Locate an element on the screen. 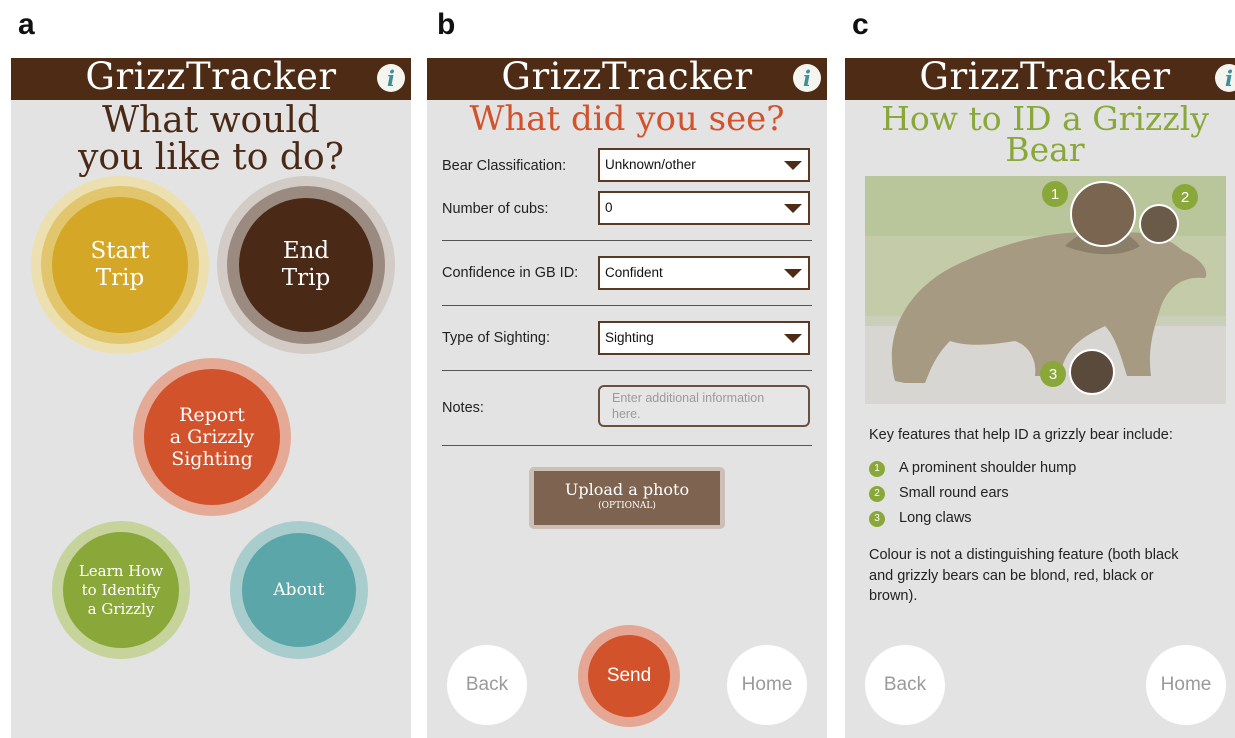  sighting-type-select: Sighting is located at coordinates (704, 338).